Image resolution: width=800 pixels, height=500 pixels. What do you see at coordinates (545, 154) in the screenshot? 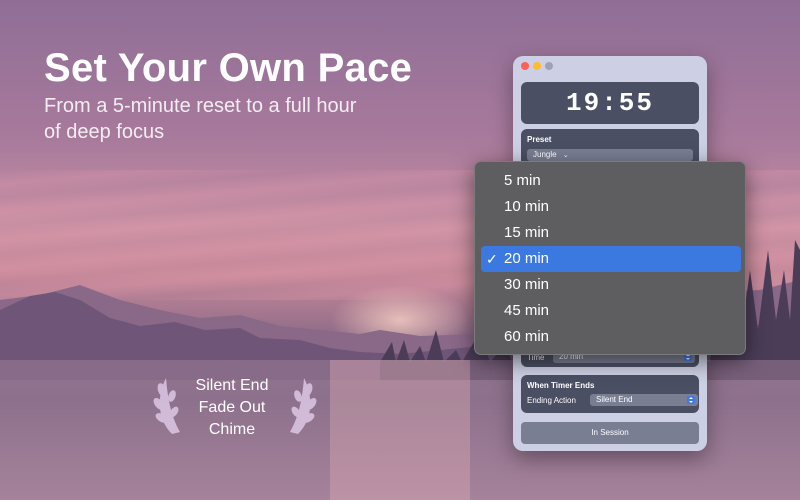
I see `preset-value: Jungle` at bounding box center [545, 154].